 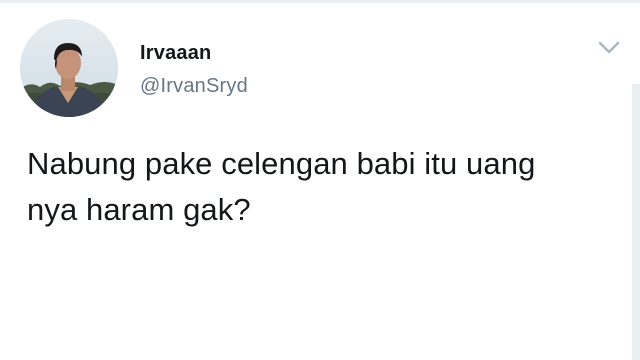 What do you see at coordinates (139, 209) in the screenshot?
I see `tweet-text-line: nya haram gak?` at bounding box center [139, 209].